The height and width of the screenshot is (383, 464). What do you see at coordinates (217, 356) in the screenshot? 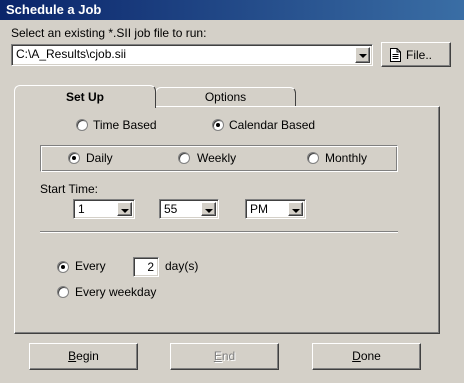
I see `end-mnemonic: E` at bounding box center [217, 356].